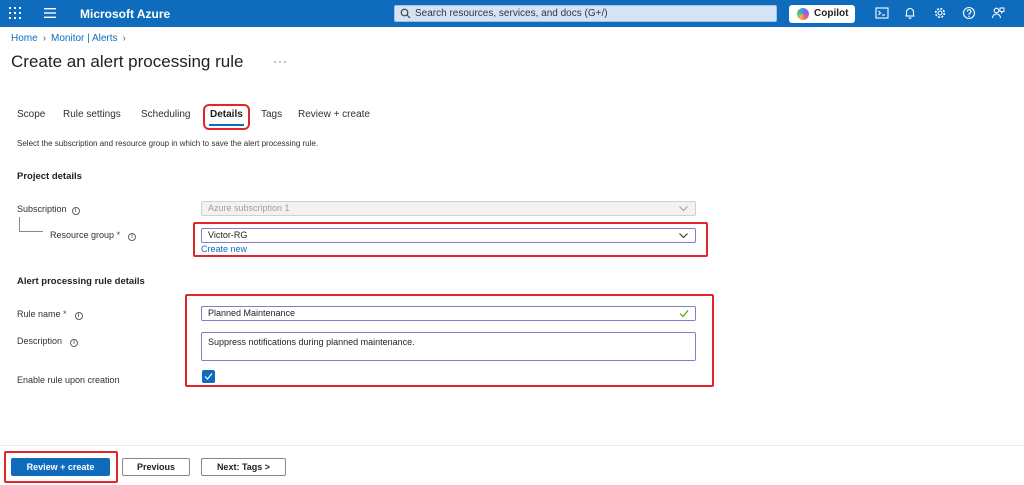 The image size is (1024, 485). What do you see at coordinates (969, 13) in the screenshot?
I see `help-icon` at bounding box center [969, 13].